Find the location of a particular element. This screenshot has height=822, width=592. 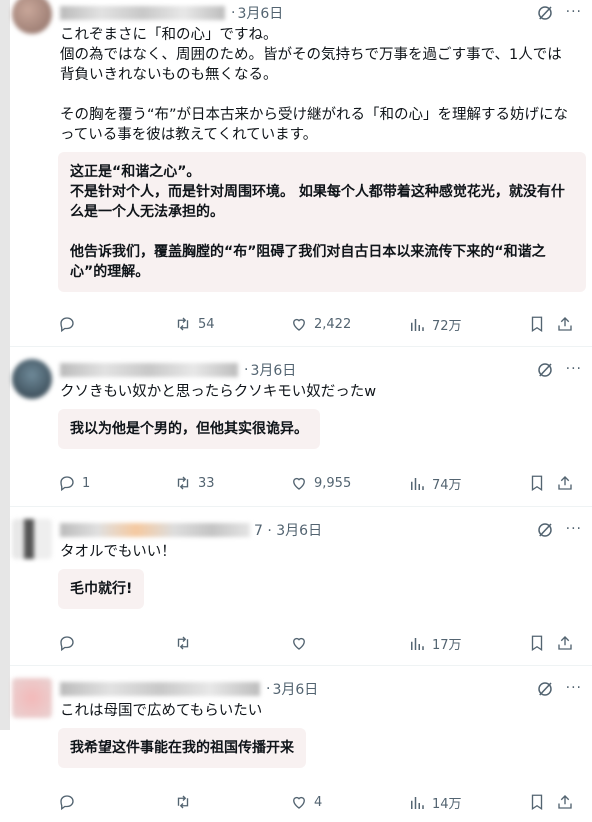

views-button: 14万 is located at coordinates (435, 802).